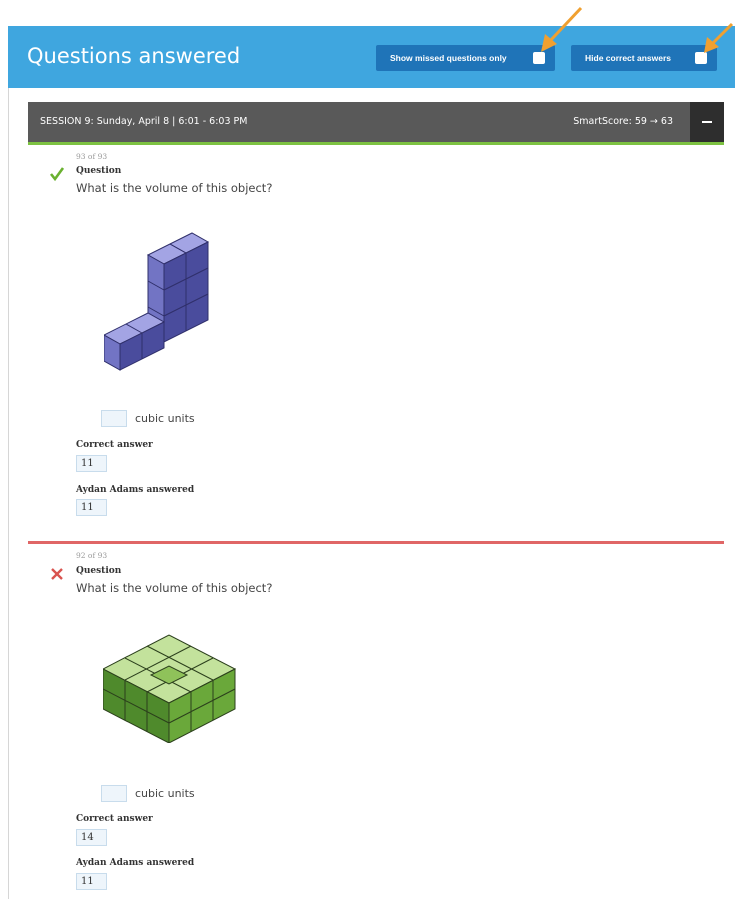  Describe the element at coordinates (92, 555) in the screenshot. I see `question-count: 92 of 93` at that location.